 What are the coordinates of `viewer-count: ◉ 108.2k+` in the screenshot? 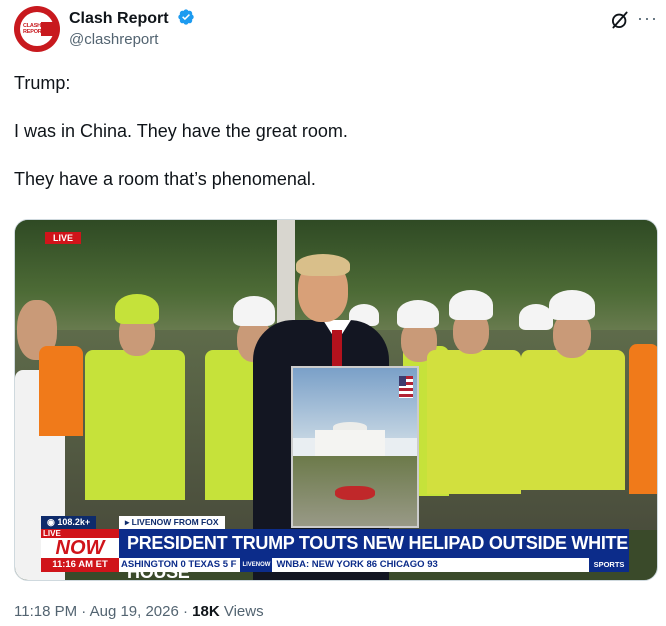 It's located at (69, 522).